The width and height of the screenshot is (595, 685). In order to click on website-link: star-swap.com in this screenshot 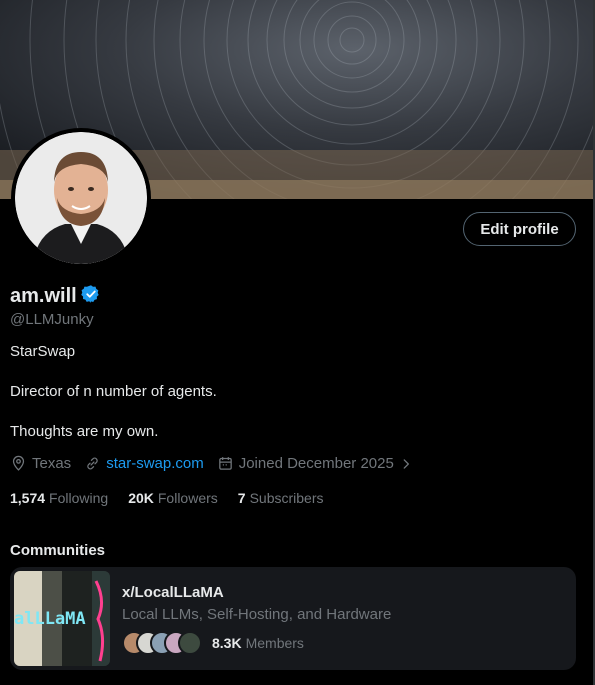, I will do `click(155, 463)`.